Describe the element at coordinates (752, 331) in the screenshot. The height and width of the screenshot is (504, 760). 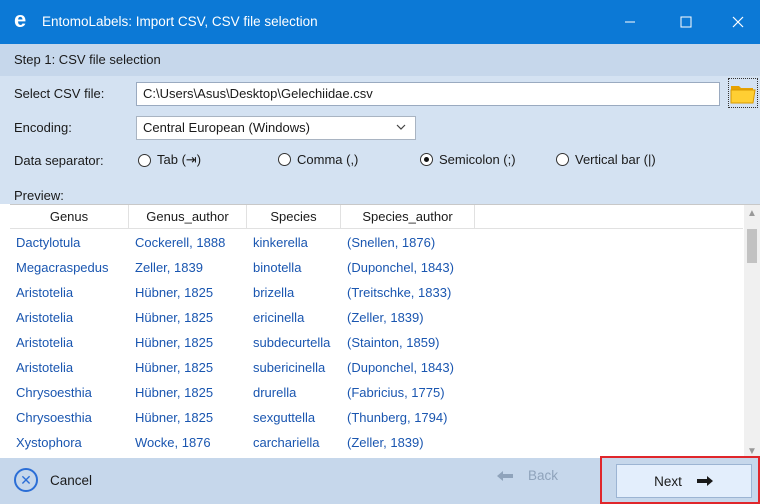
I see `vertical-scrollbar: ▲ ▼` at that location.